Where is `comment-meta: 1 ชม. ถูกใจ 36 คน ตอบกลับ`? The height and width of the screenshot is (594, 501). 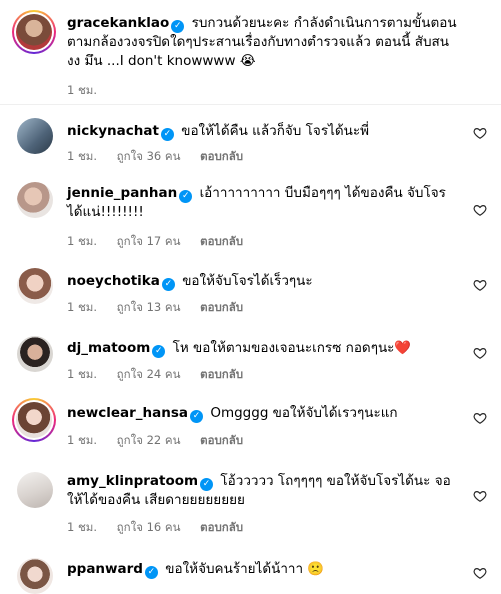 comment-meta: 1 ชม. ถูกใจ 36 คน ตอบกลับ is located at coordinates (163, 157).